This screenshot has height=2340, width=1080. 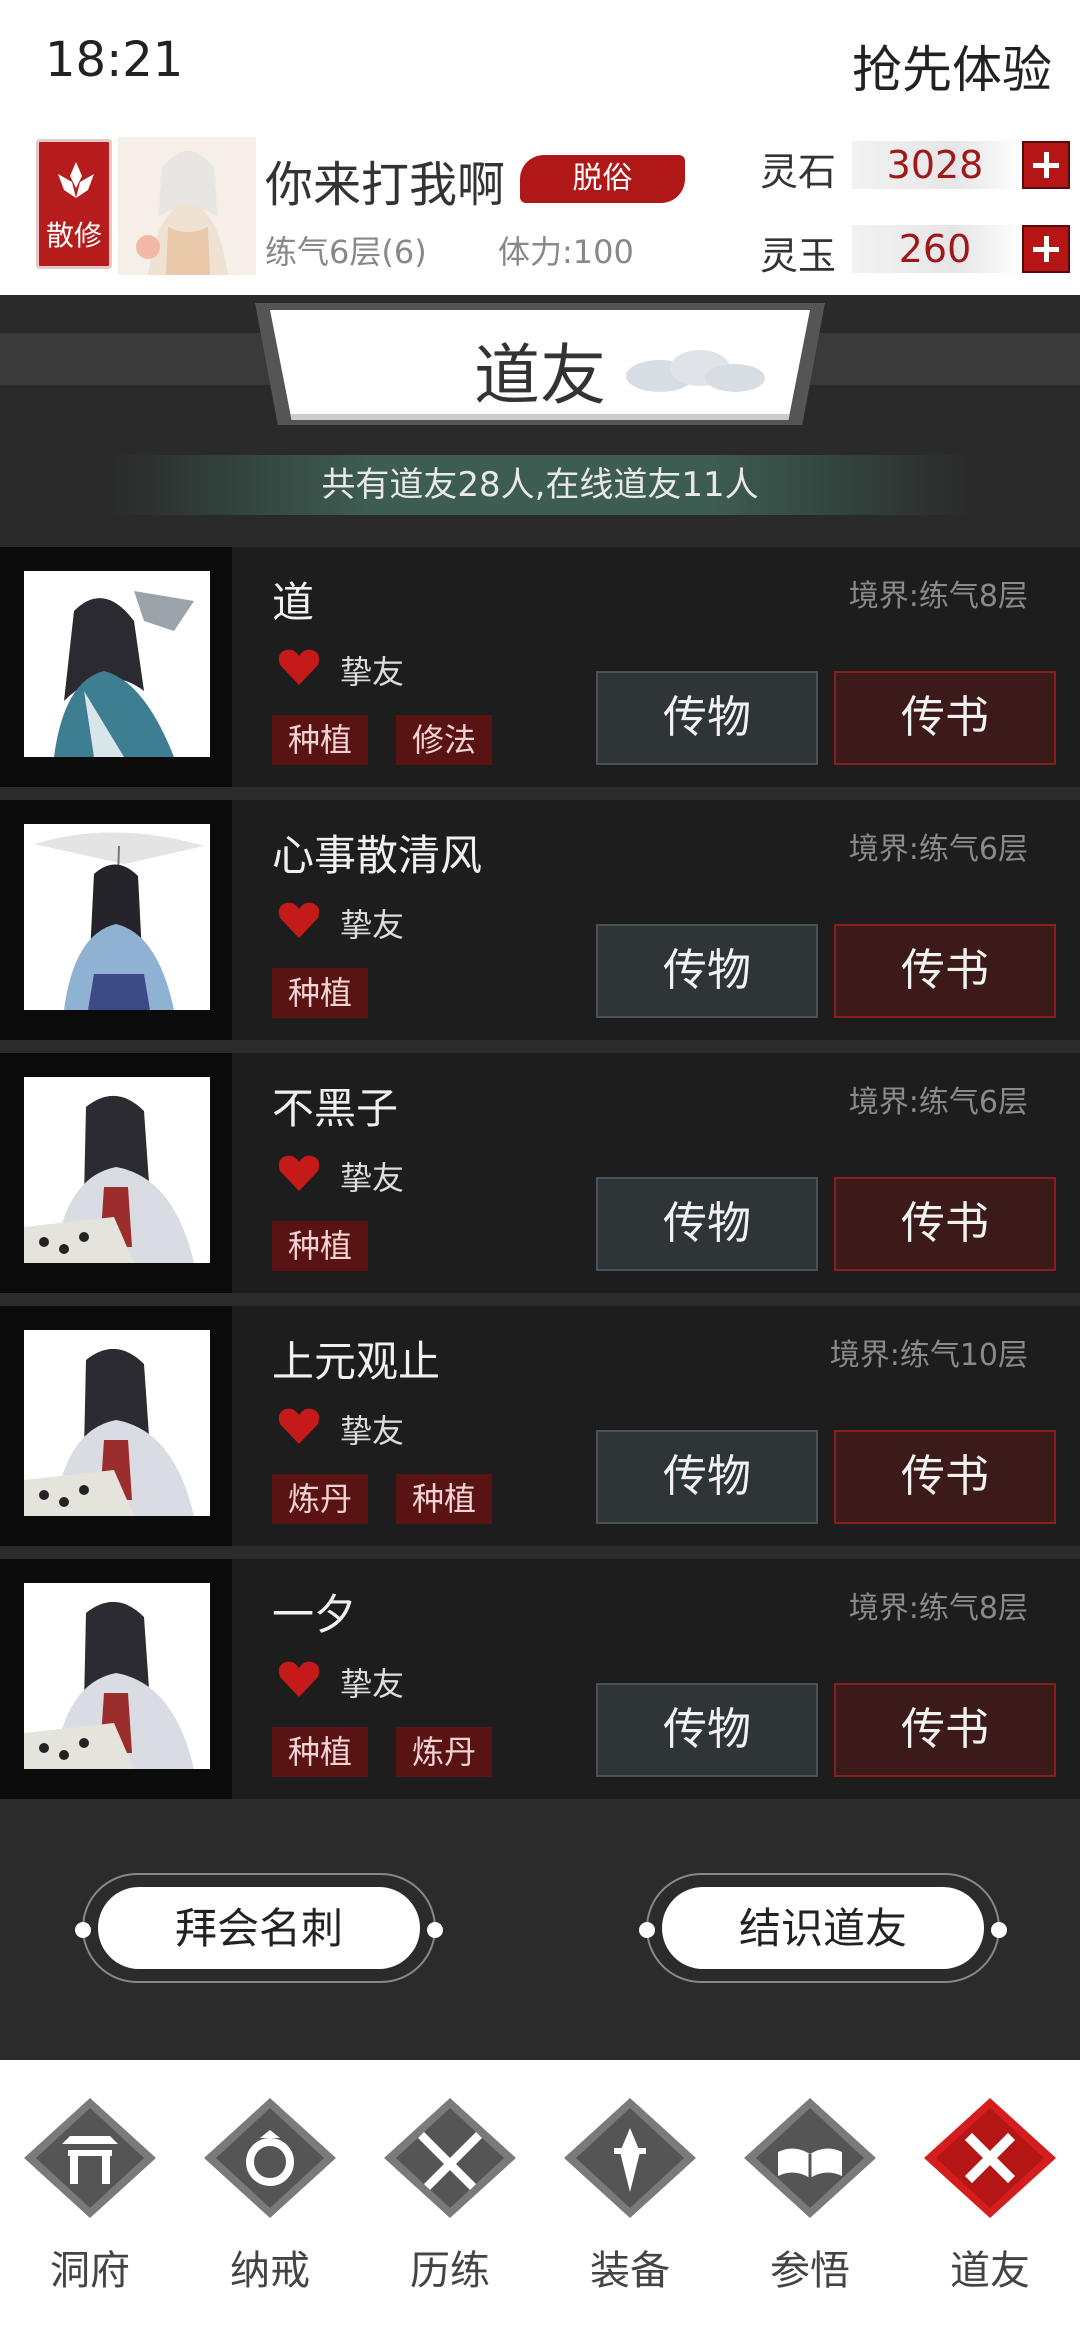 I want to click on lotus-icon, so click(x=76, y=180).